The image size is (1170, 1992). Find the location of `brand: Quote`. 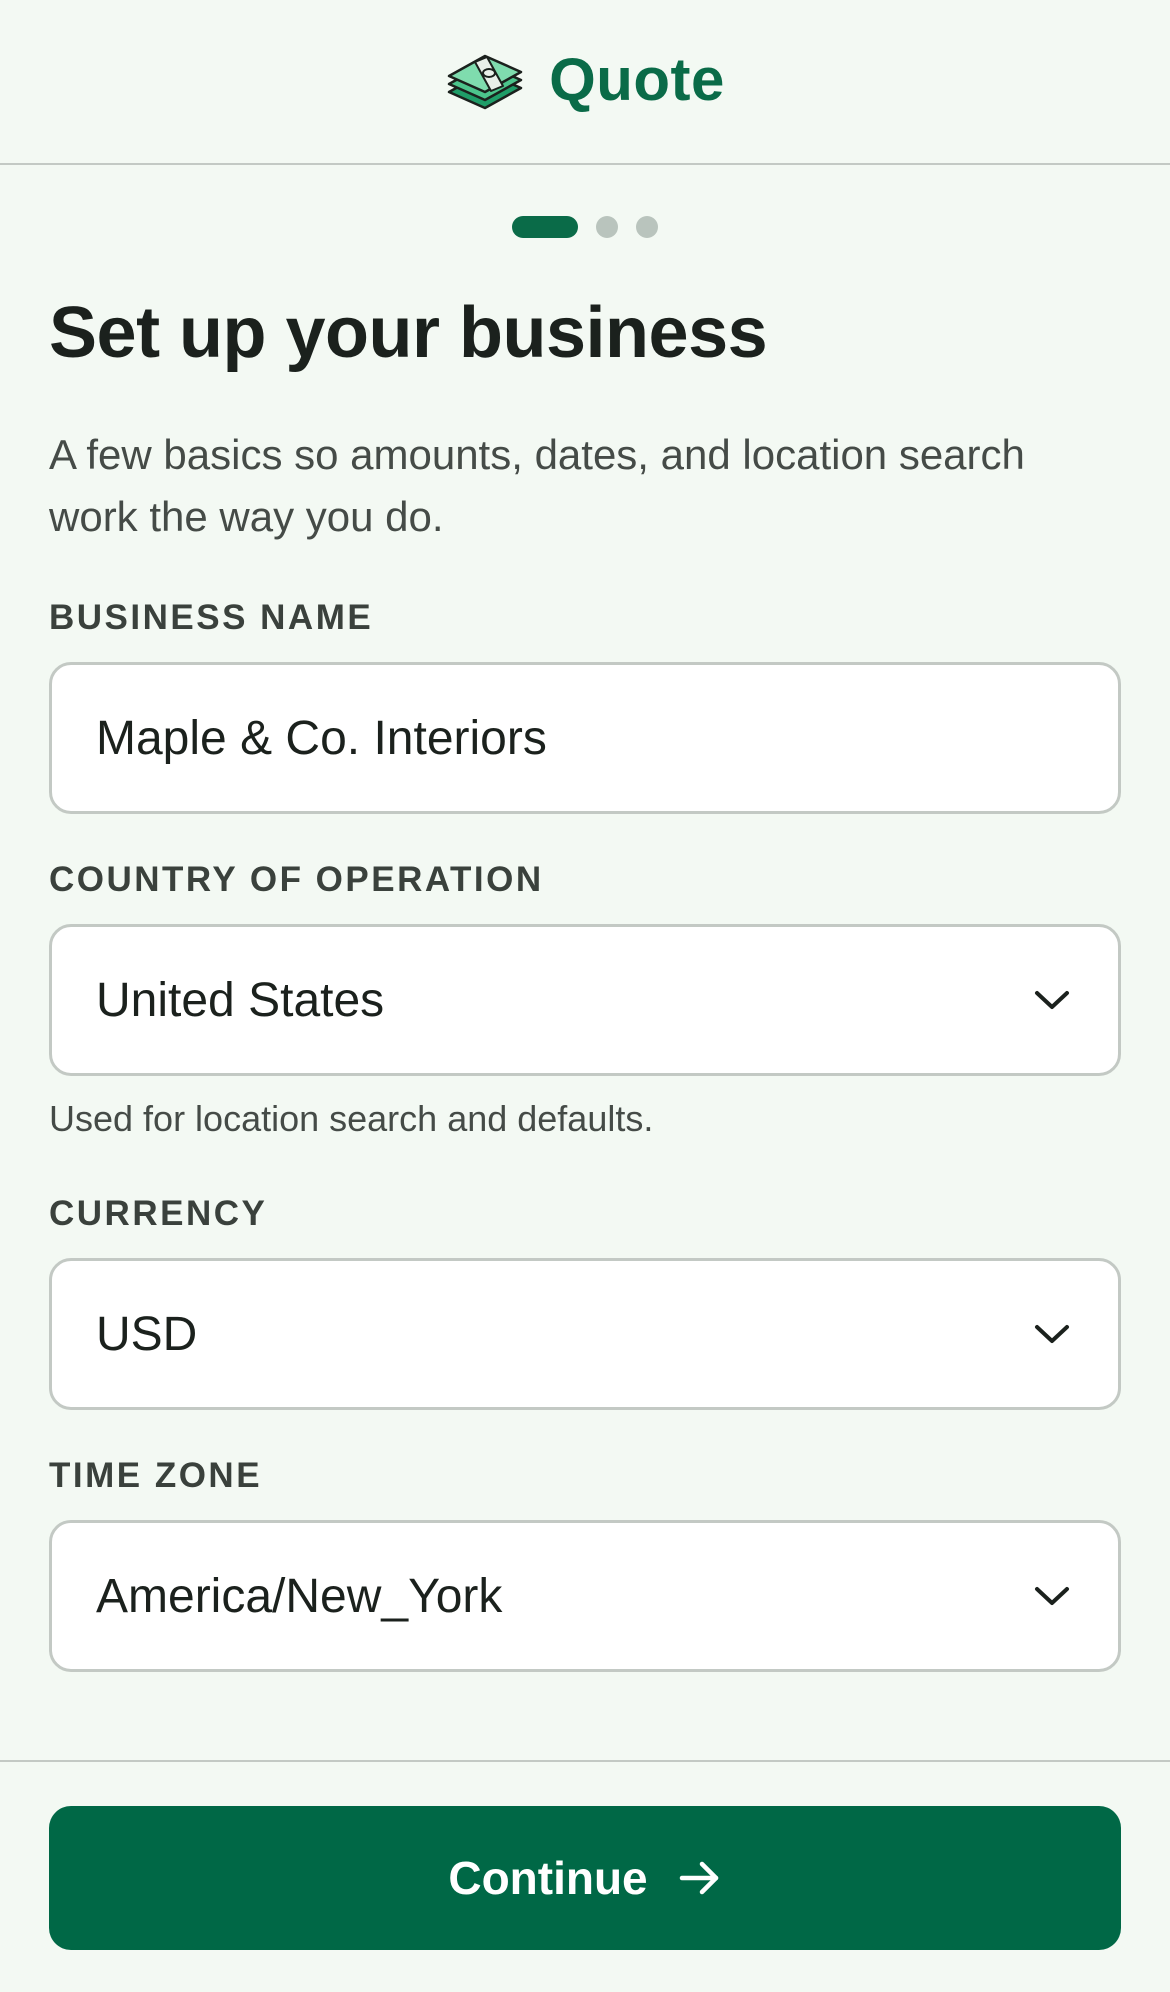

brand: Quote is located at coordinates (585, 79).